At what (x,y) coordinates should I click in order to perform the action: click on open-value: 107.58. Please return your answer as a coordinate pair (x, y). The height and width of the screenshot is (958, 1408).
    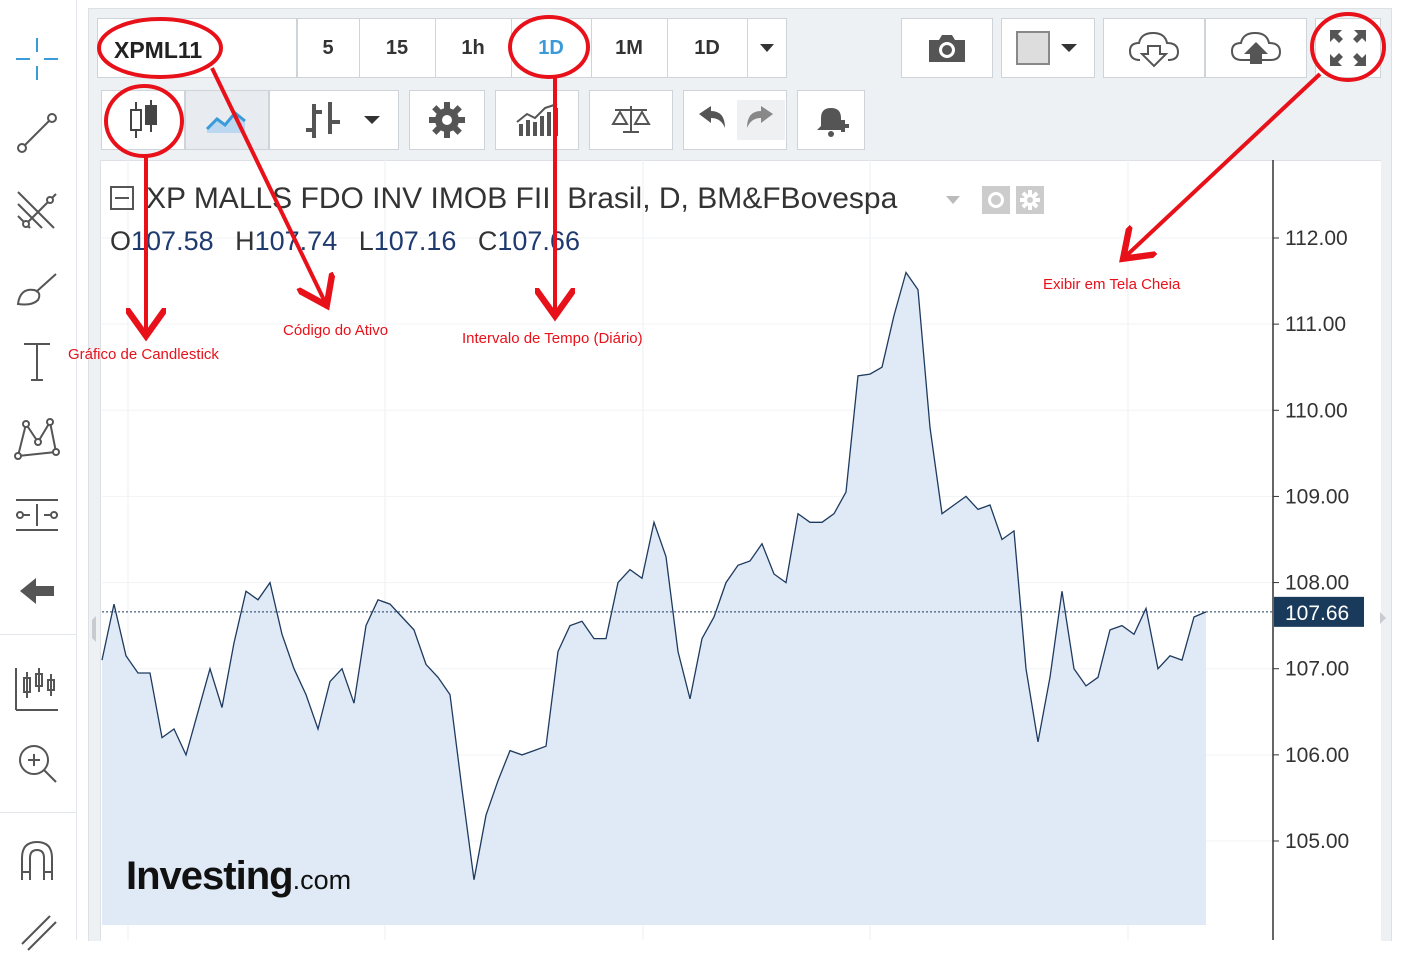
    Looking at the image, I should click on (172, 241).